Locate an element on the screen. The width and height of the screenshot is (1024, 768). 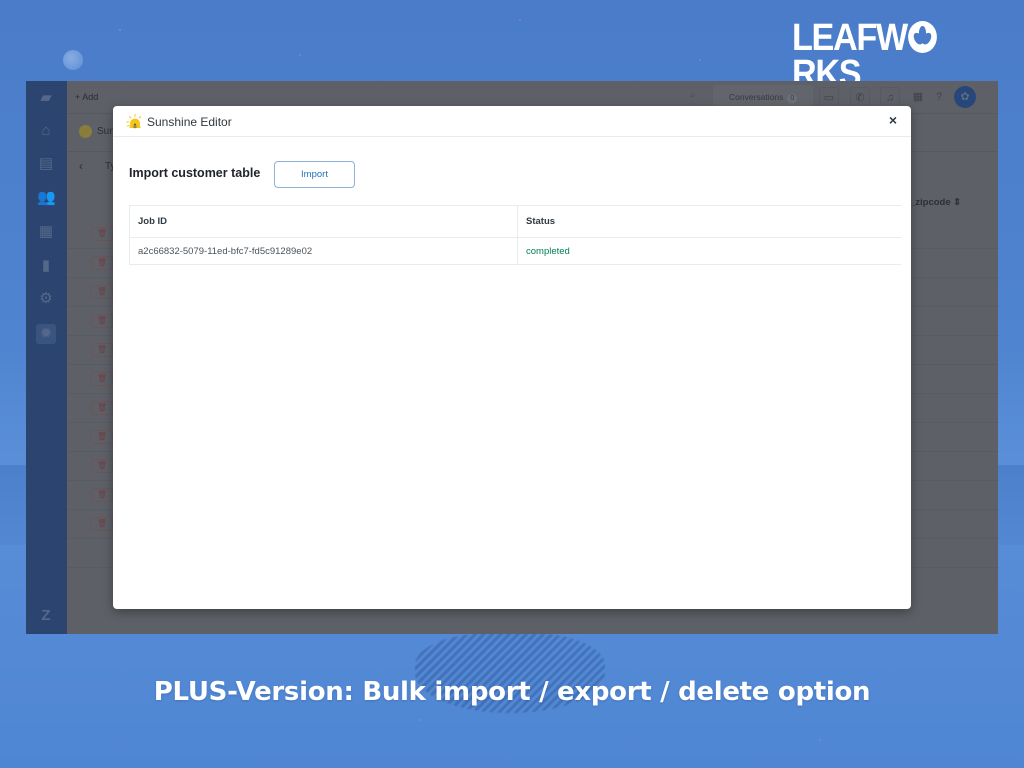
app-sidebar: ▰ ⌂ ▤ 👥 ▦ ▮ ⚙ ✹ Z is located at coordinates (46, 357).